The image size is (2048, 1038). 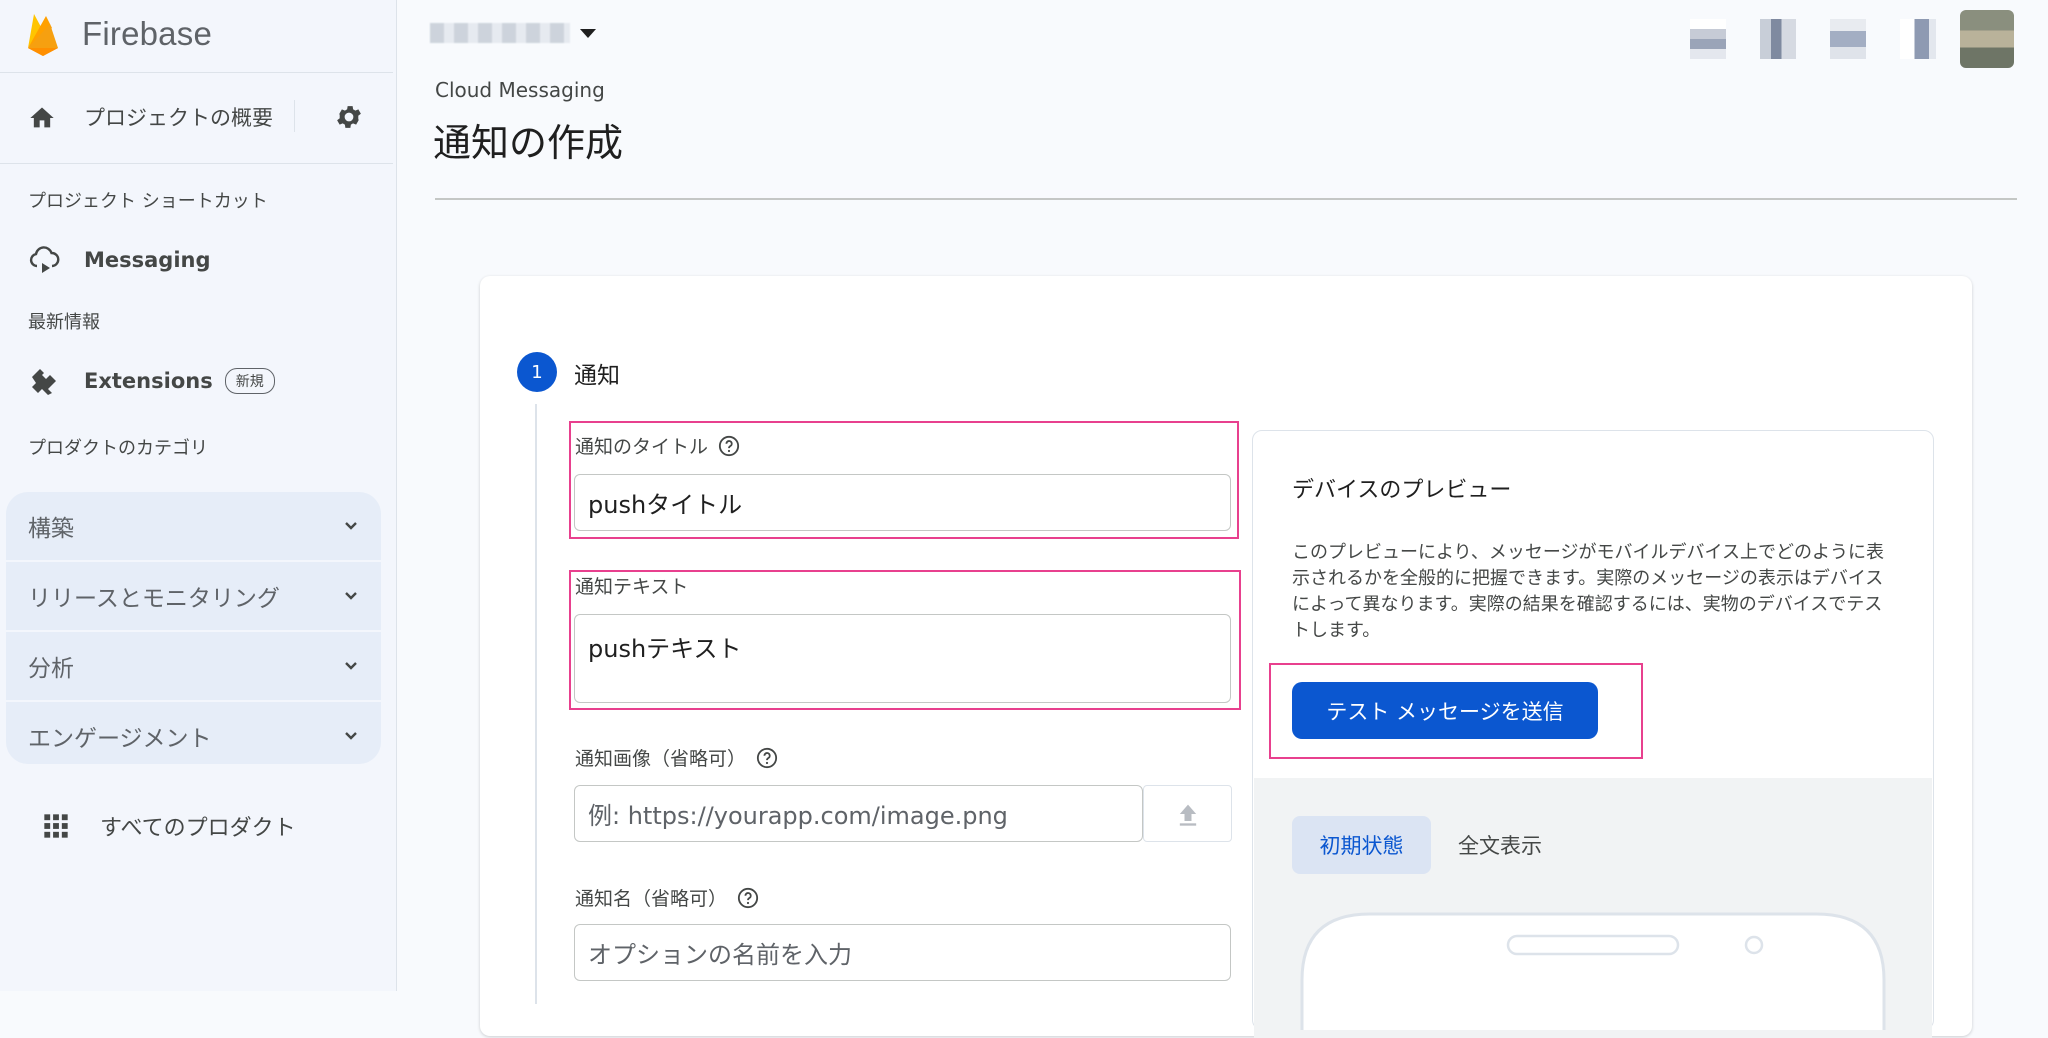 I want to click on step-number: 1, so click(x=537, y=372).